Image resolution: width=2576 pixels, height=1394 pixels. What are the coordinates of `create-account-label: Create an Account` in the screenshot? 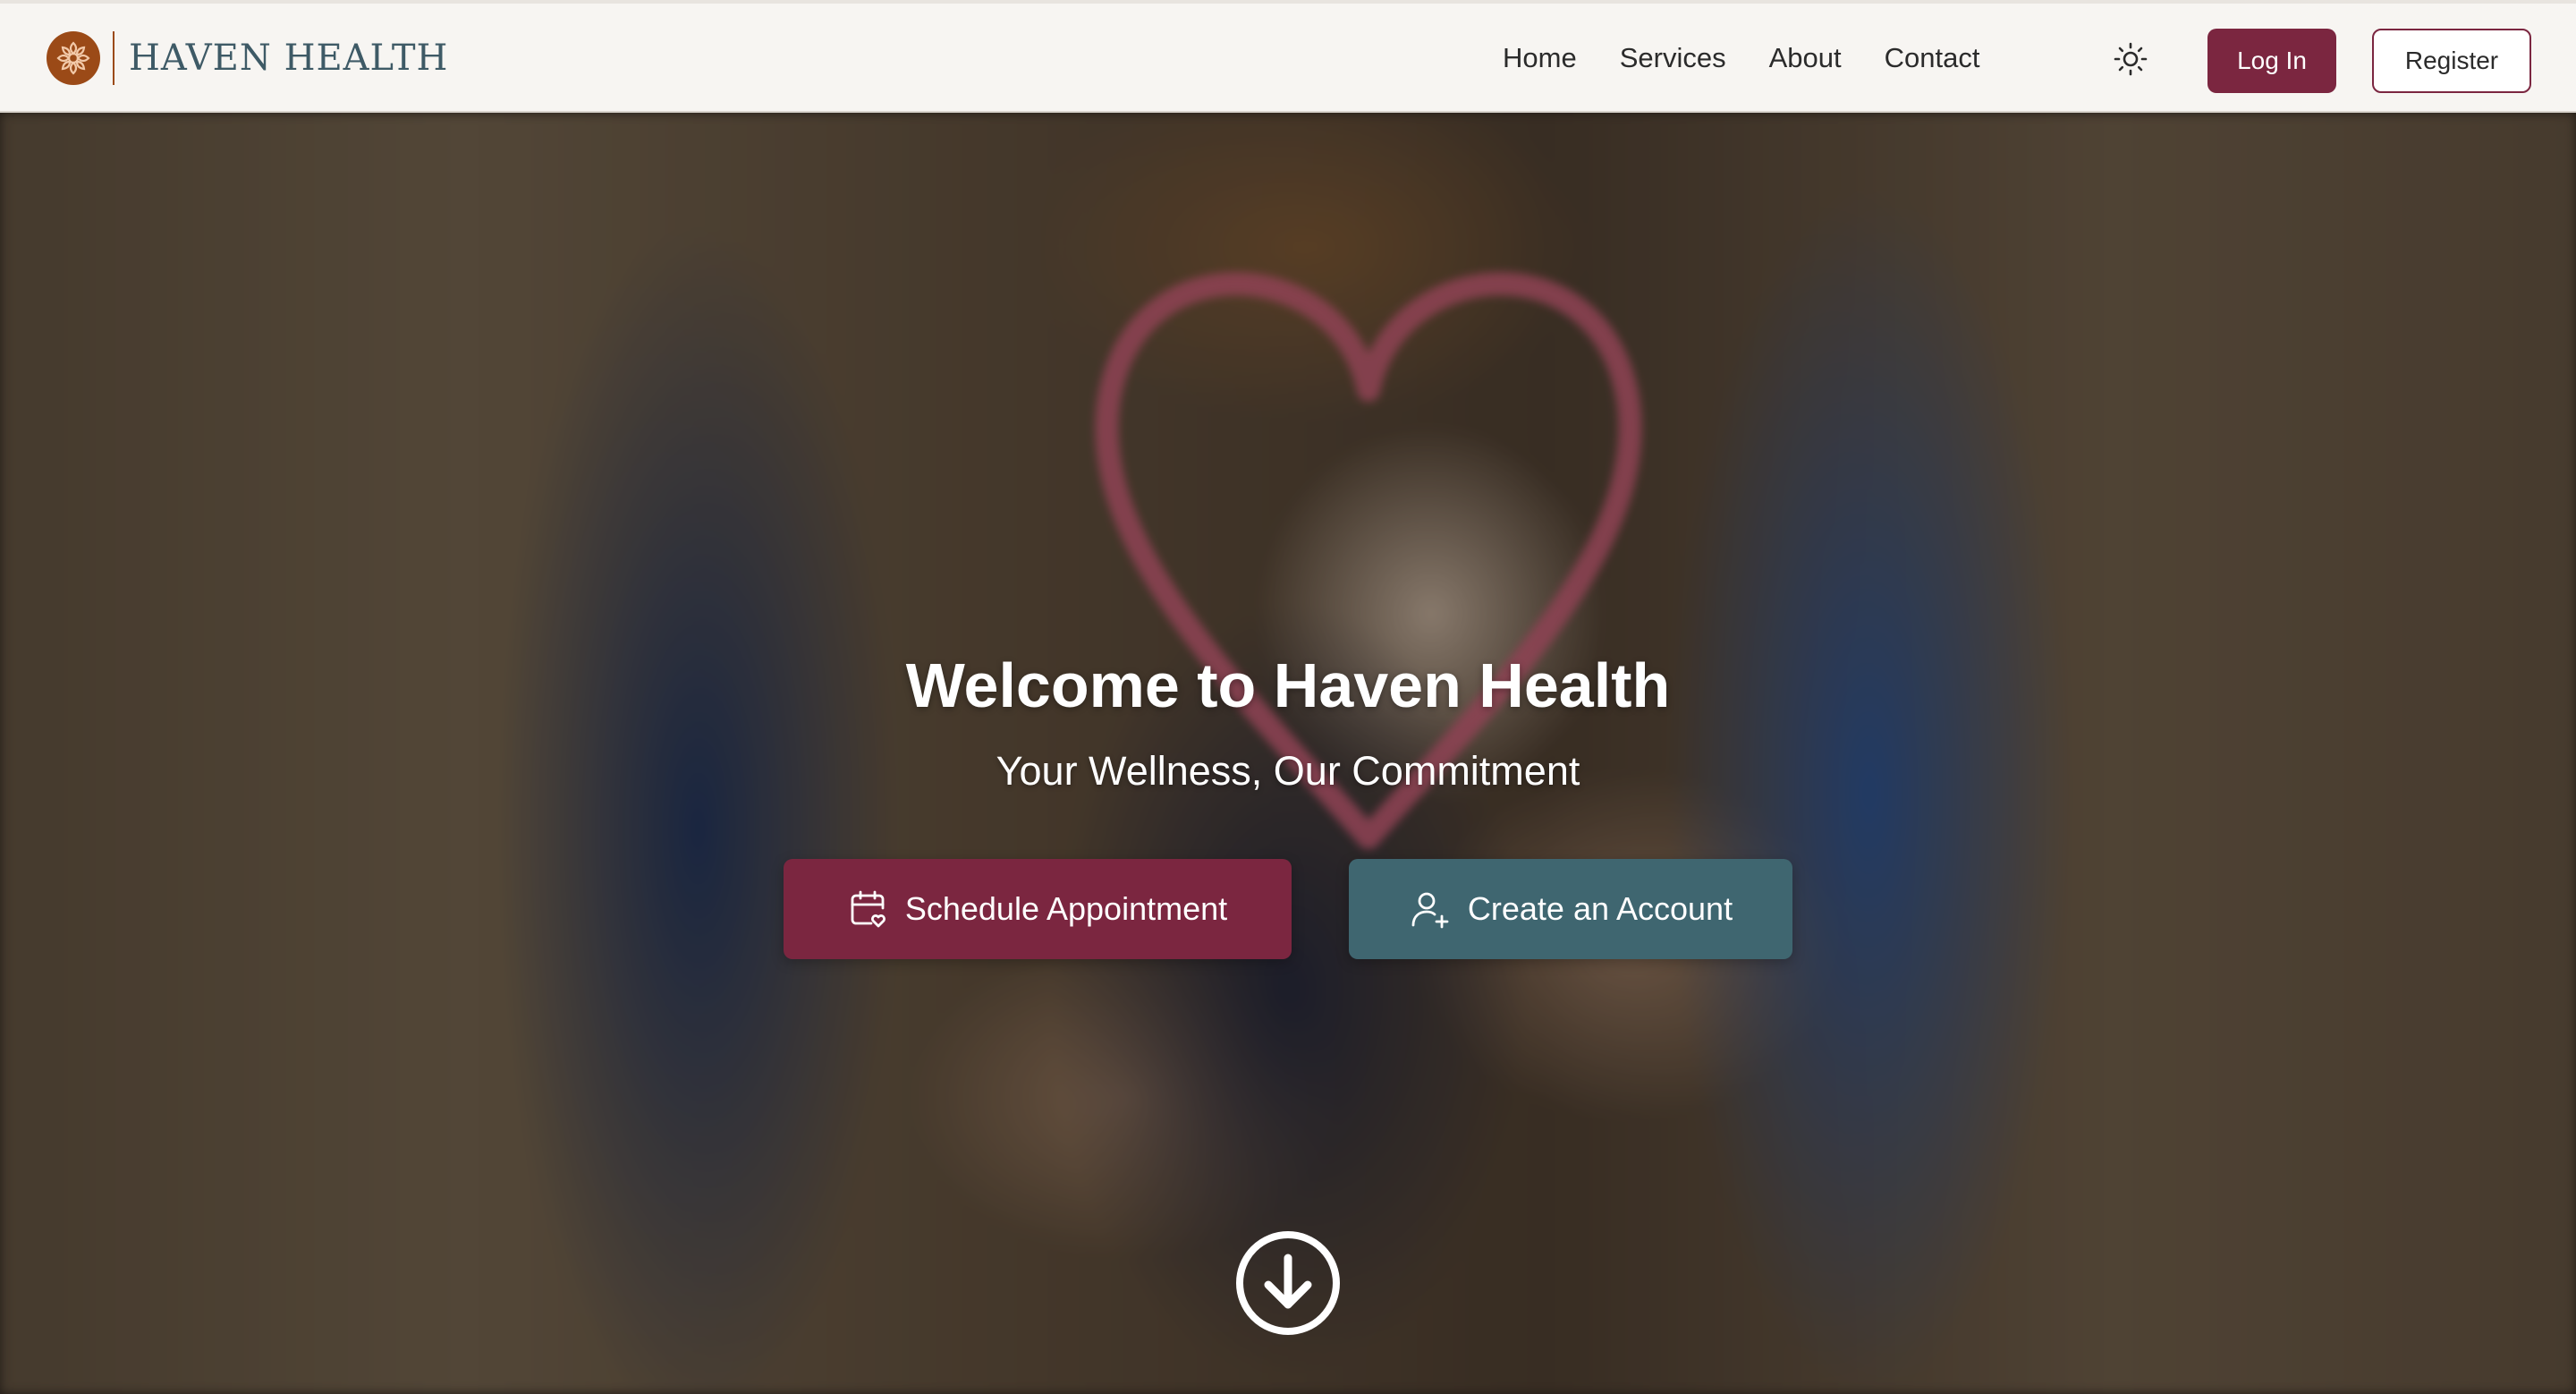 It's located at (1600, 908).